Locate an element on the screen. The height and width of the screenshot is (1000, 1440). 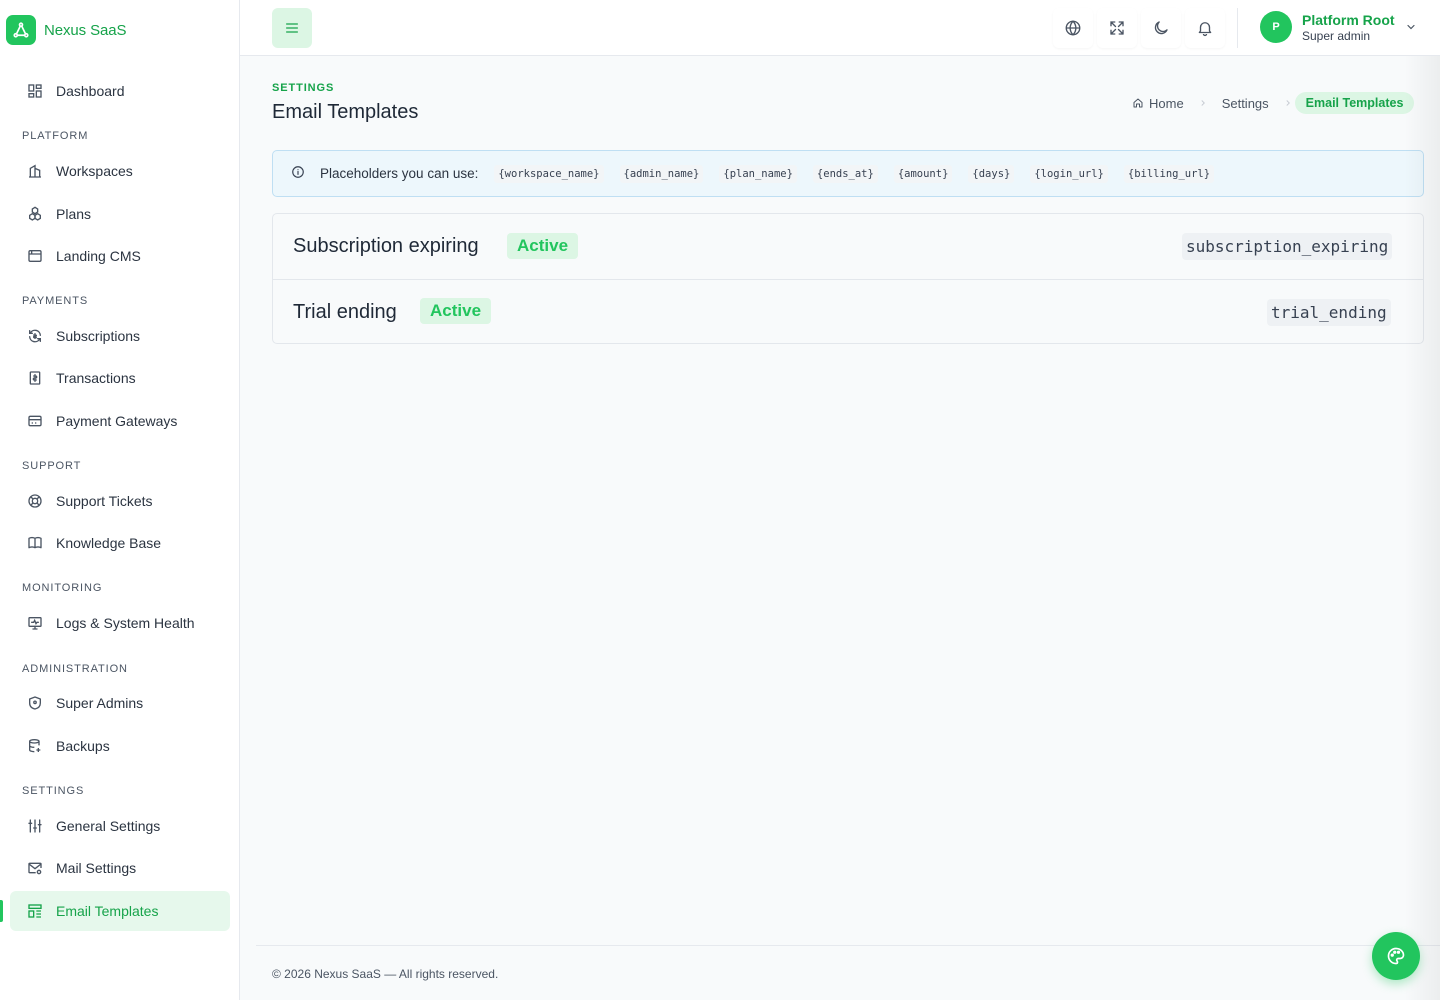
breadcrumb-settings: Settings is located at coordinates (1245, 103).